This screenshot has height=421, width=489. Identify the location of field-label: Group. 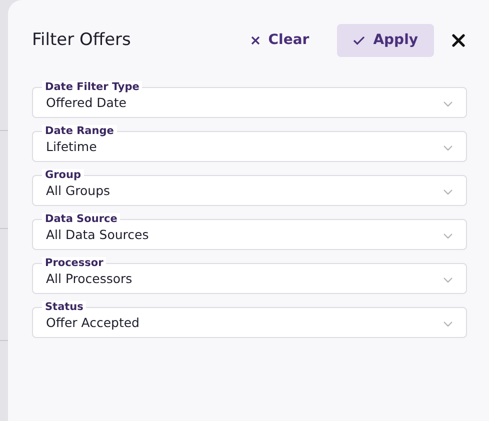
(63, 175).